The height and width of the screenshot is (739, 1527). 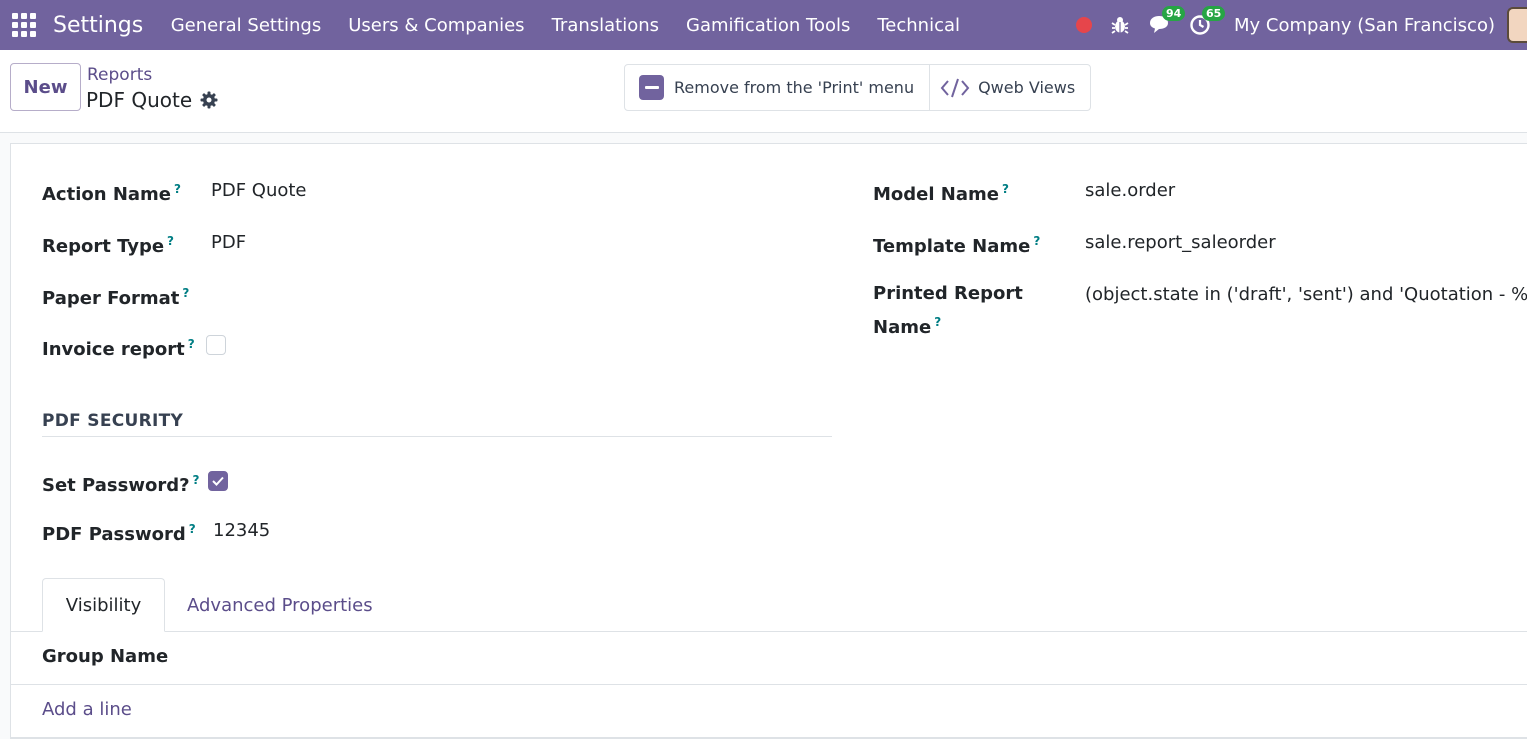 I want to click on record-status-icon, so click(x=1084, y=25).